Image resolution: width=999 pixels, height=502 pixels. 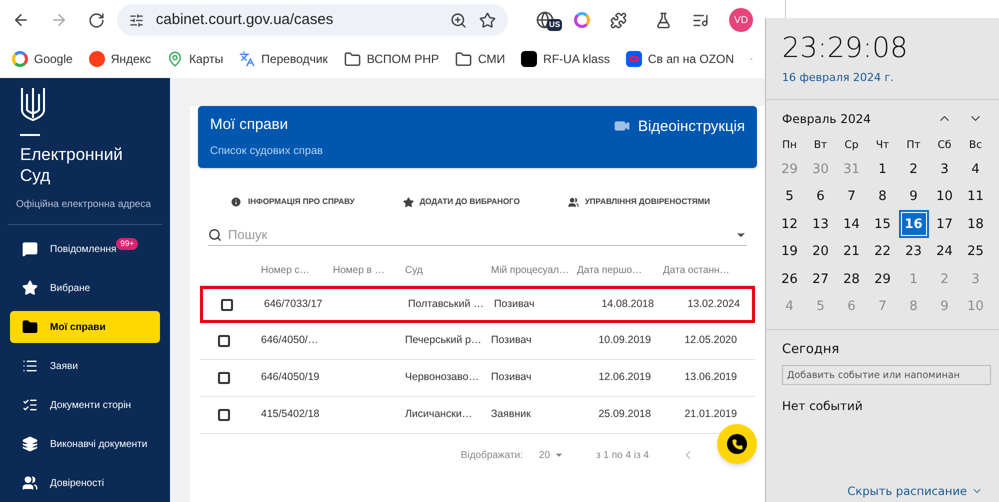 What do you see at coordinates (852, 145) in the screenshot?
I see `weekday-label: Ср` at bounding box center [852, 145].